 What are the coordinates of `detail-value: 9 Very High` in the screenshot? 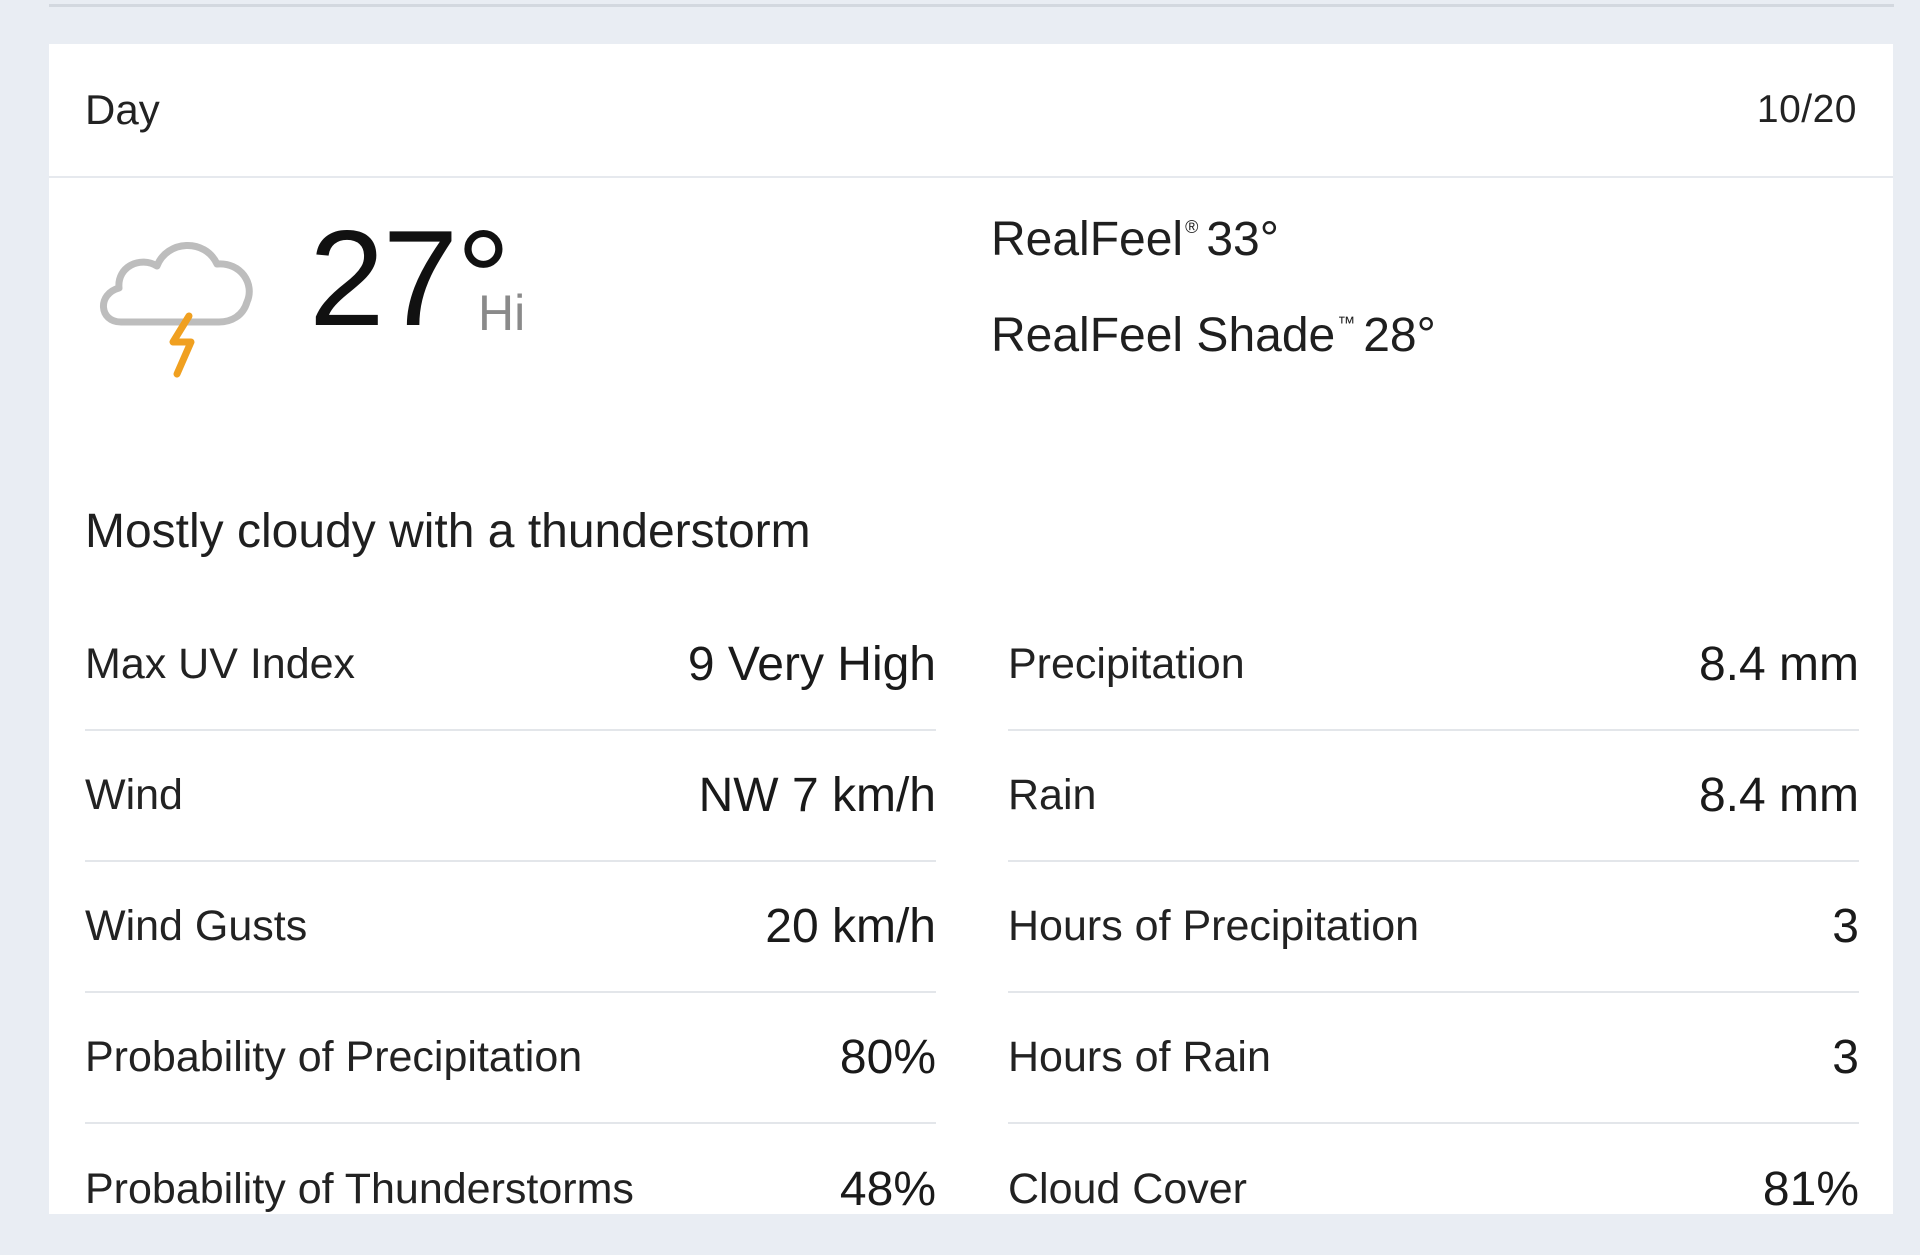 It's located at (811, 664).